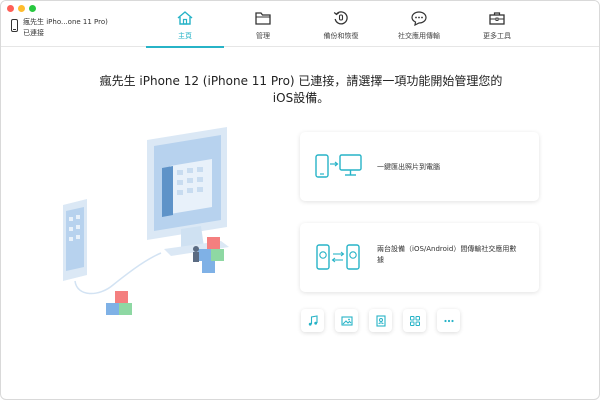 This screenshot has height=400, width=600. I want to click on tab-social-label: 社交應用傳輸, so click(419, 36).